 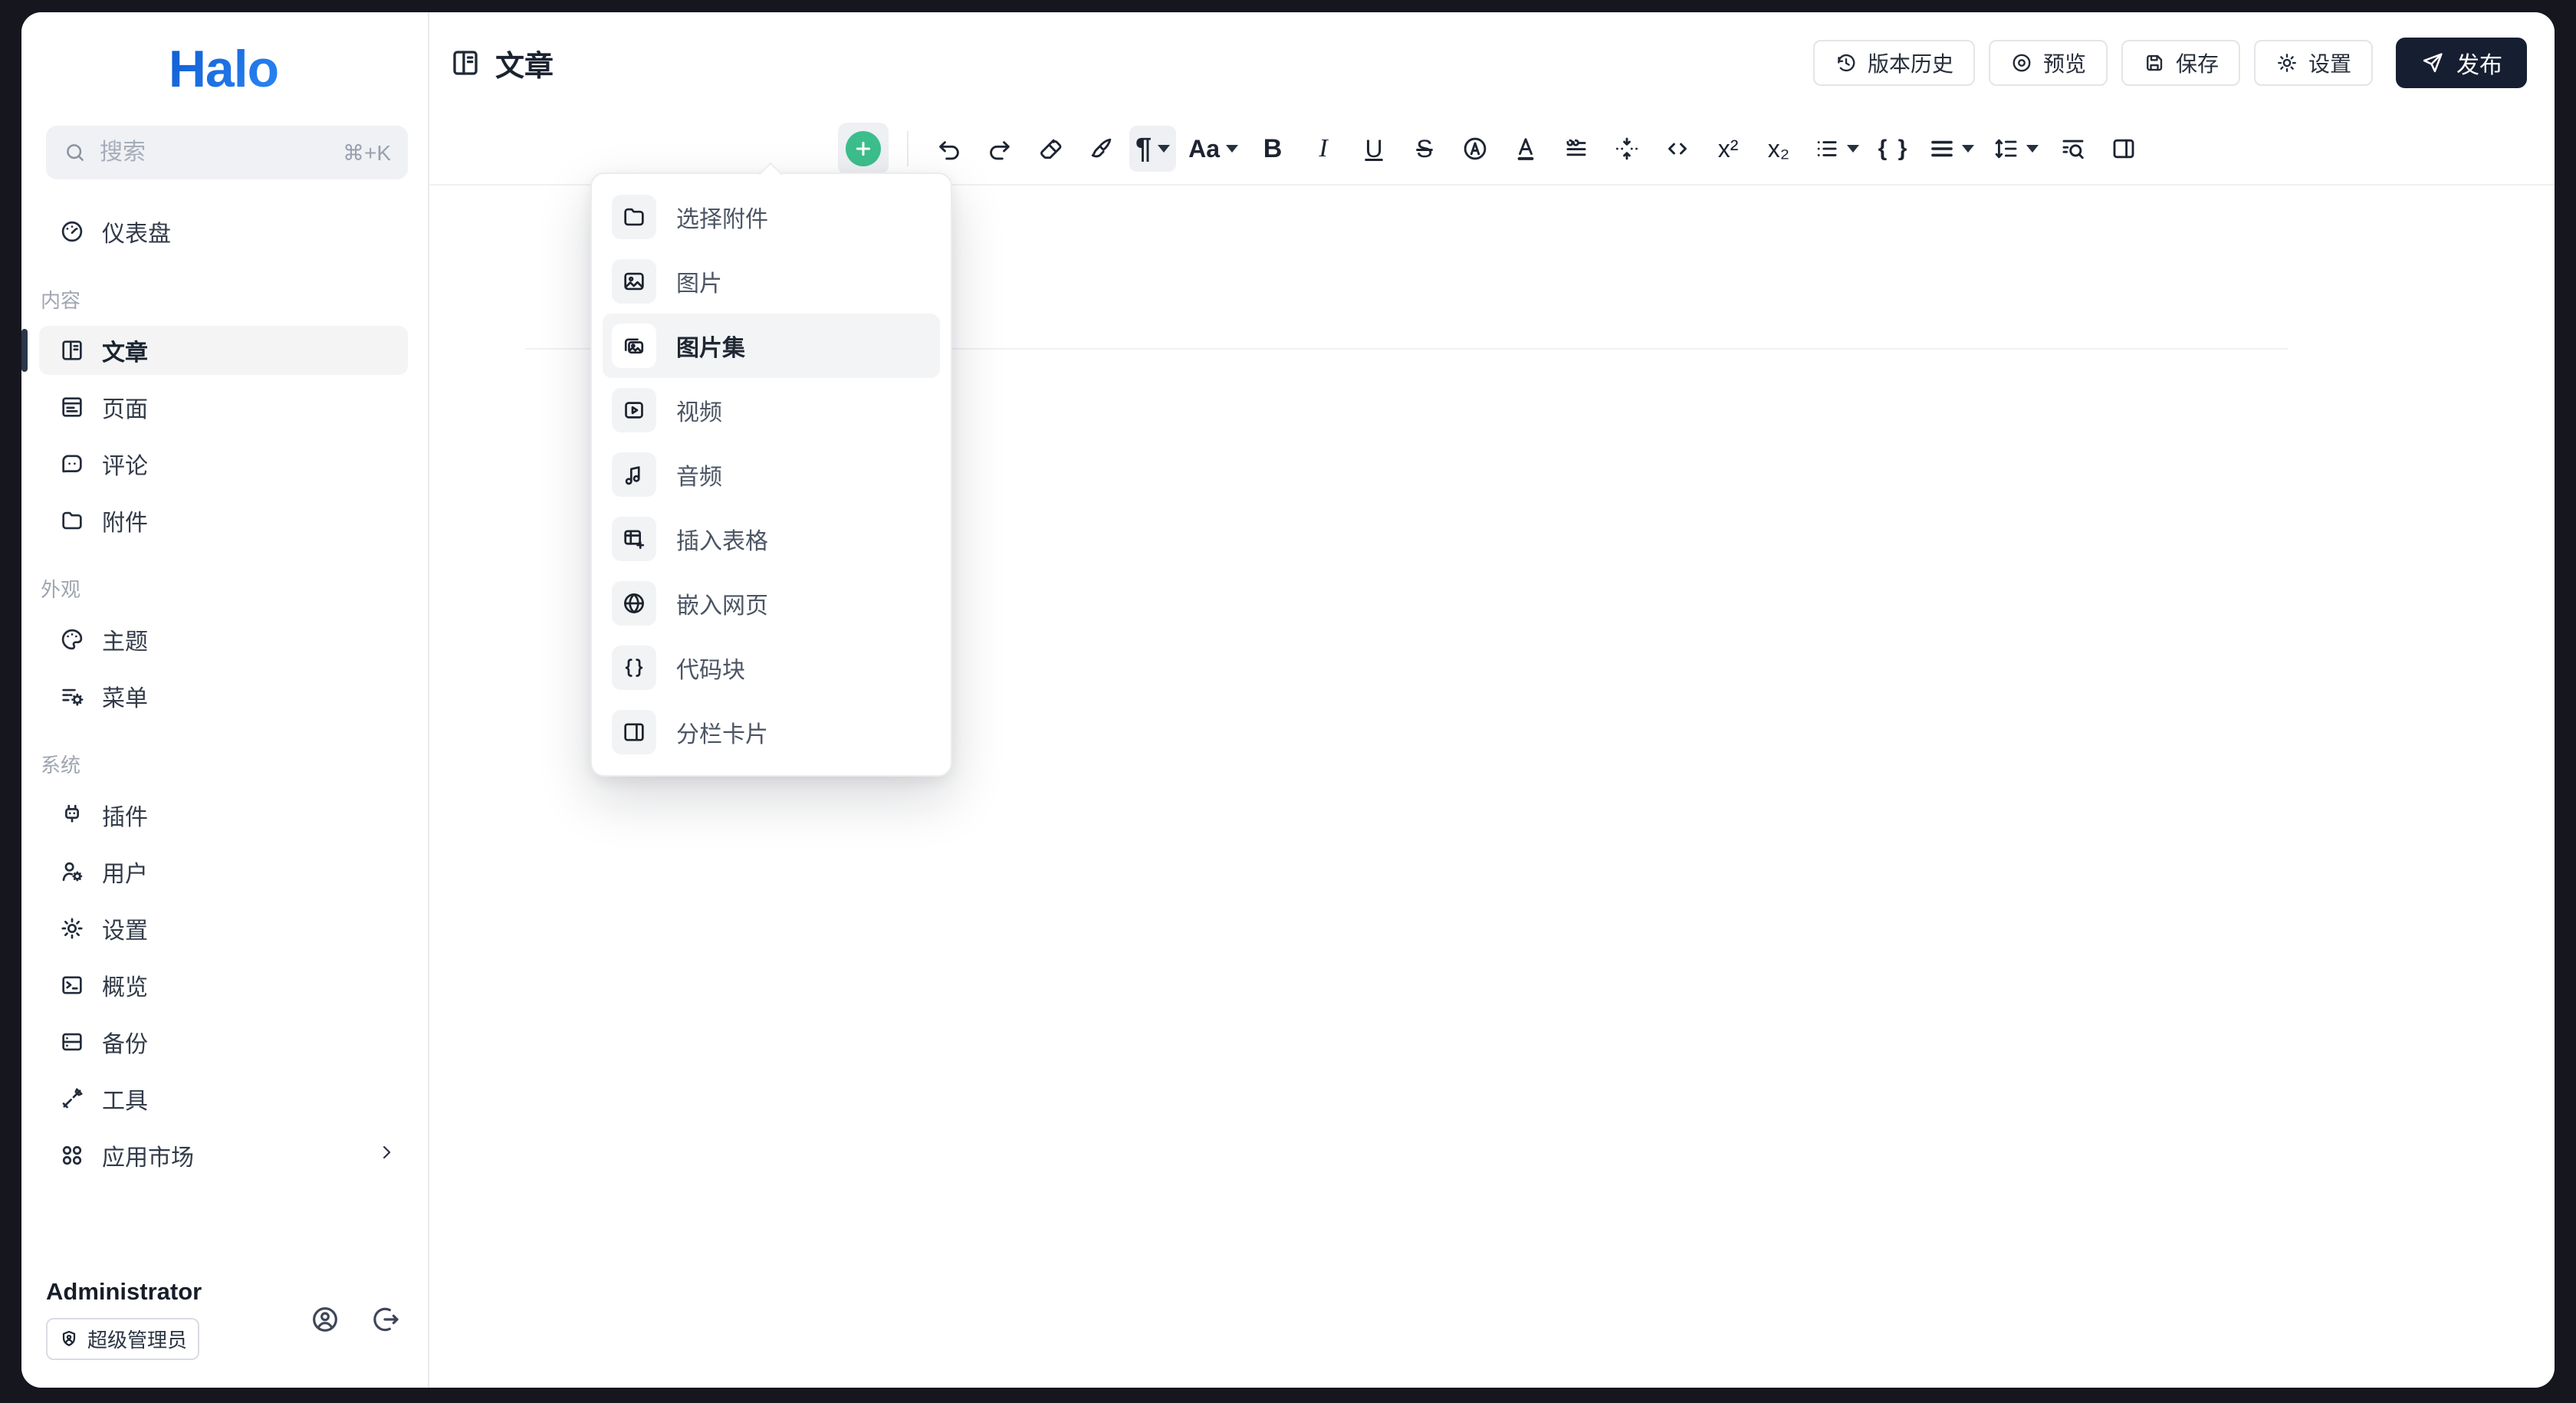 I want to click on bold-button: B, so click(x=1273, y=149).